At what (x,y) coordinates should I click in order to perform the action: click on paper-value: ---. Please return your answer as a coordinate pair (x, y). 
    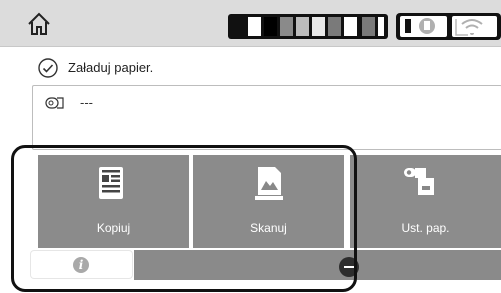
    Looking at the image, I should click on (86, 102).